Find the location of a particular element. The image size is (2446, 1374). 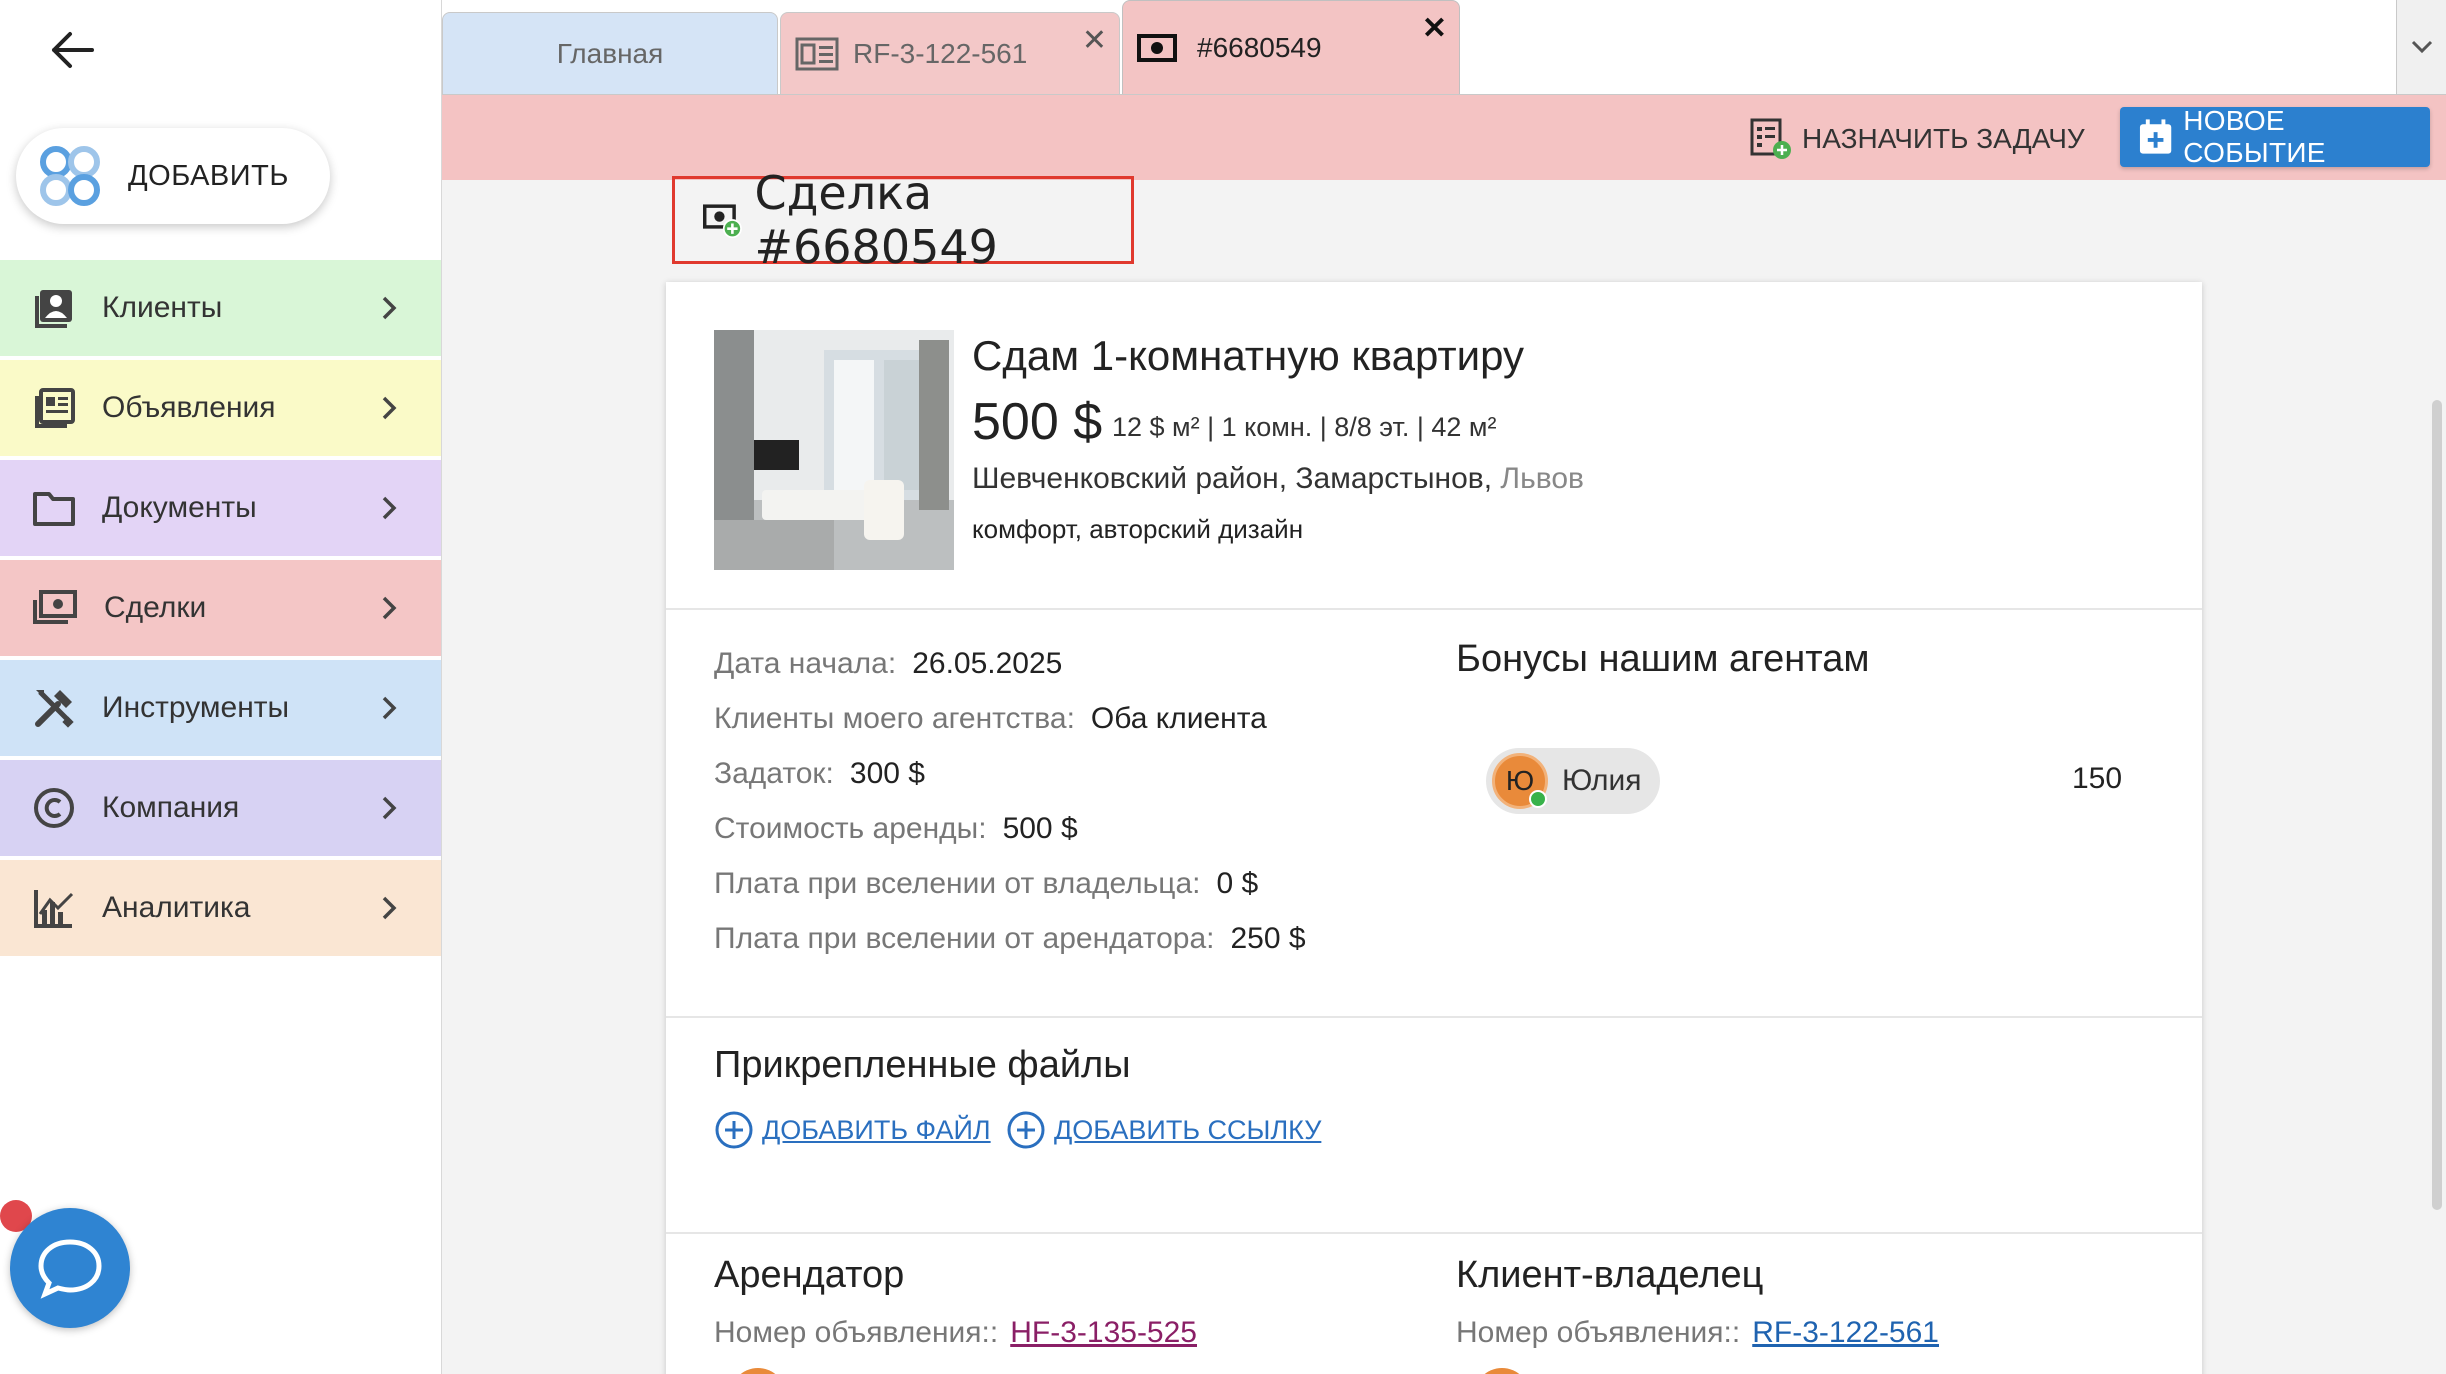

info-value: 300 $ is located at coordinates (887, 773).